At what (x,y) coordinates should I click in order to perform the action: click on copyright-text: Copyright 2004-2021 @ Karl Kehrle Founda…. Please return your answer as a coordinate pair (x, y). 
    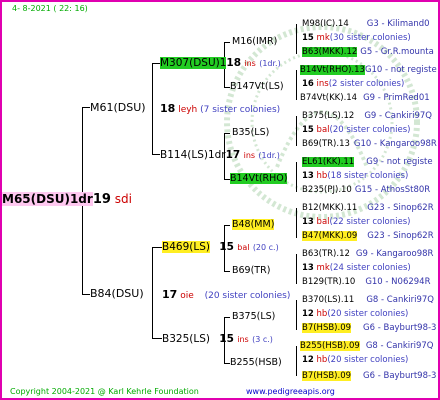
    Looking at the image, I should click on (104, 391).